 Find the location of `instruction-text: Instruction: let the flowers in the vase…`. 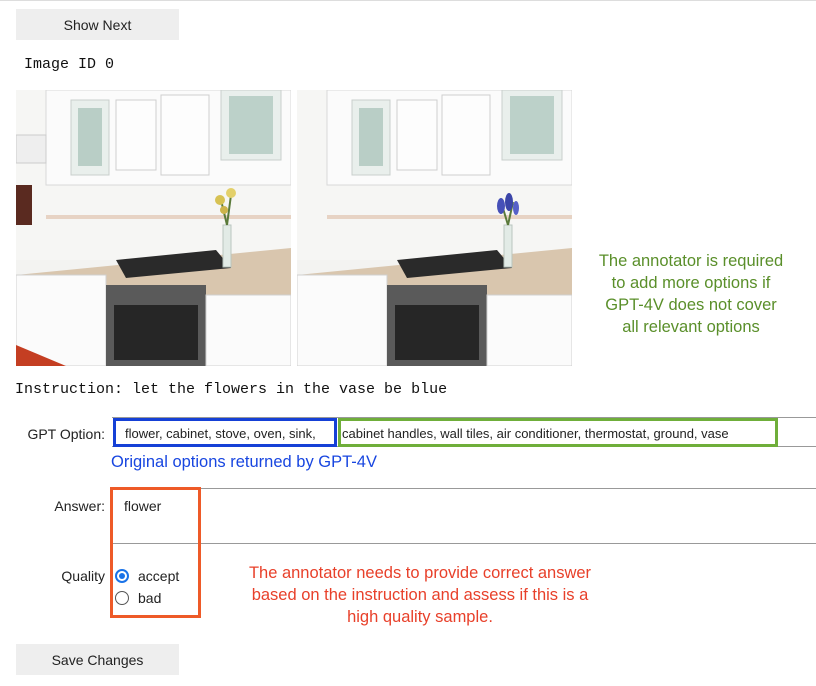

instruction-text: Instruction: let the flowers in the vase… is located at coordinates (231, 389).